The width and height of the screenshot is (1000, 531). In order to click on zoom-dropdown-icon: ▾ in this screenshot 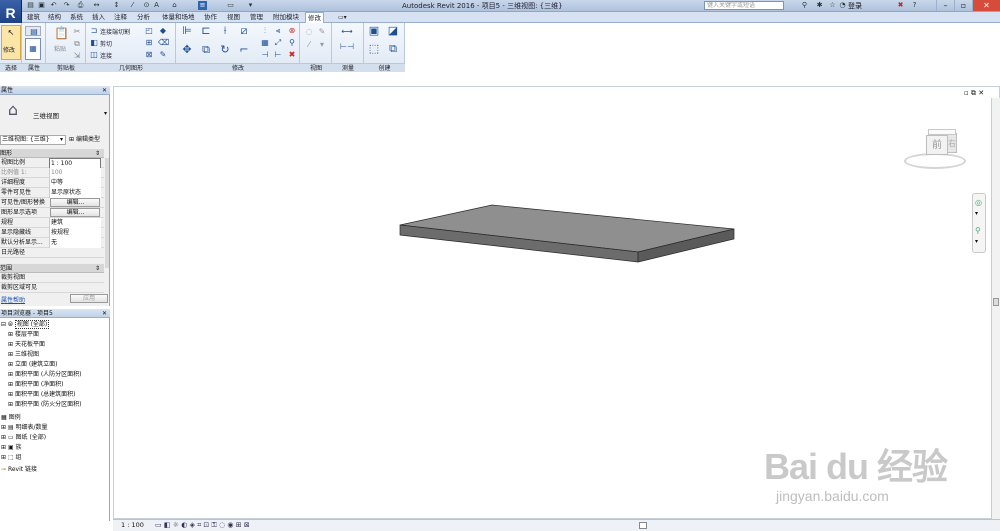, I will do `click(976, 241)`.